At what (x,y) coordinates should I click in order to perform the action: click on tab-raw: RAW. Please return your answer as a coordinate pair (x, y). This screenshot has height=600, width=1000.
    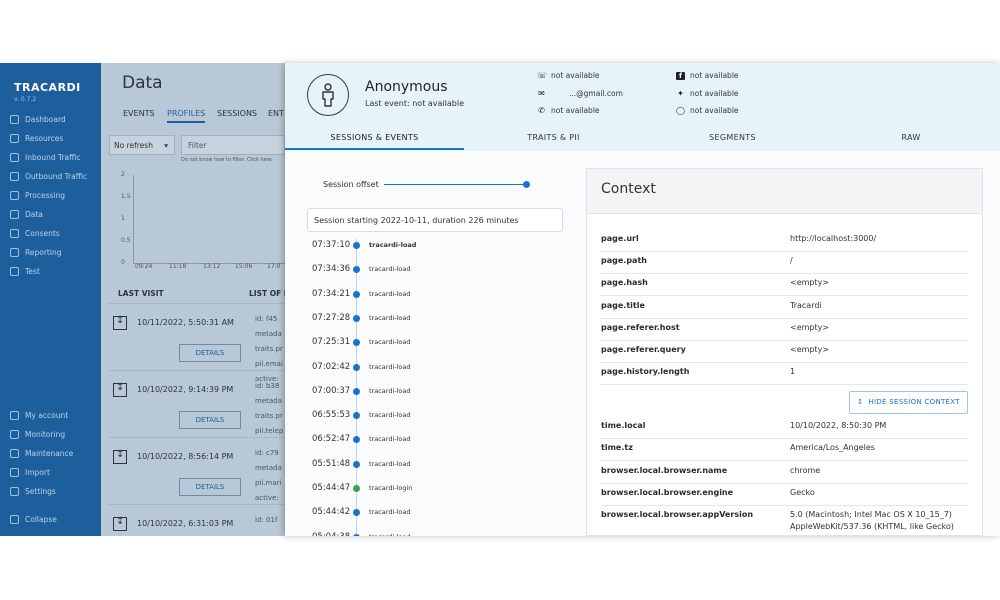
    Looking at the image, I should click on (911, 137).